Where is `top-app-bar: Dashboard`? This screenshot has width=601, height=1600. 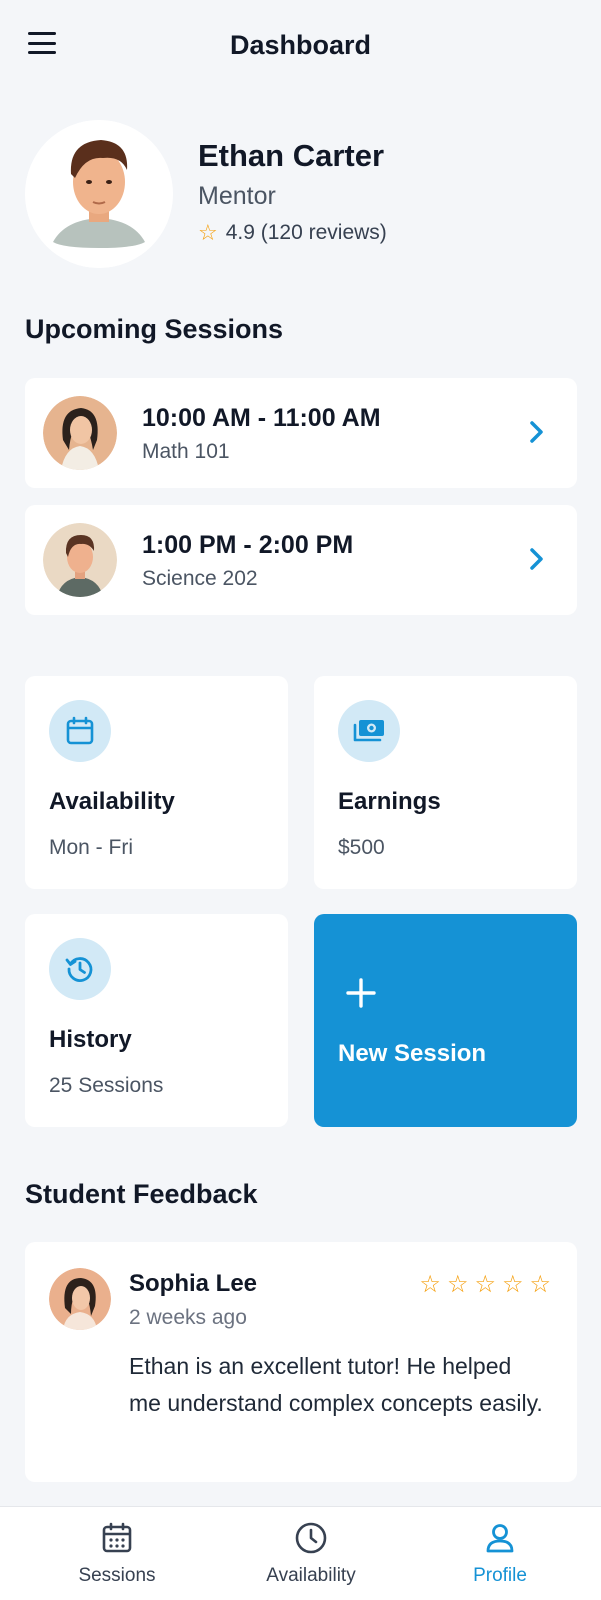 top-app-bar: Dashboard is located at coordinates (300, 47).